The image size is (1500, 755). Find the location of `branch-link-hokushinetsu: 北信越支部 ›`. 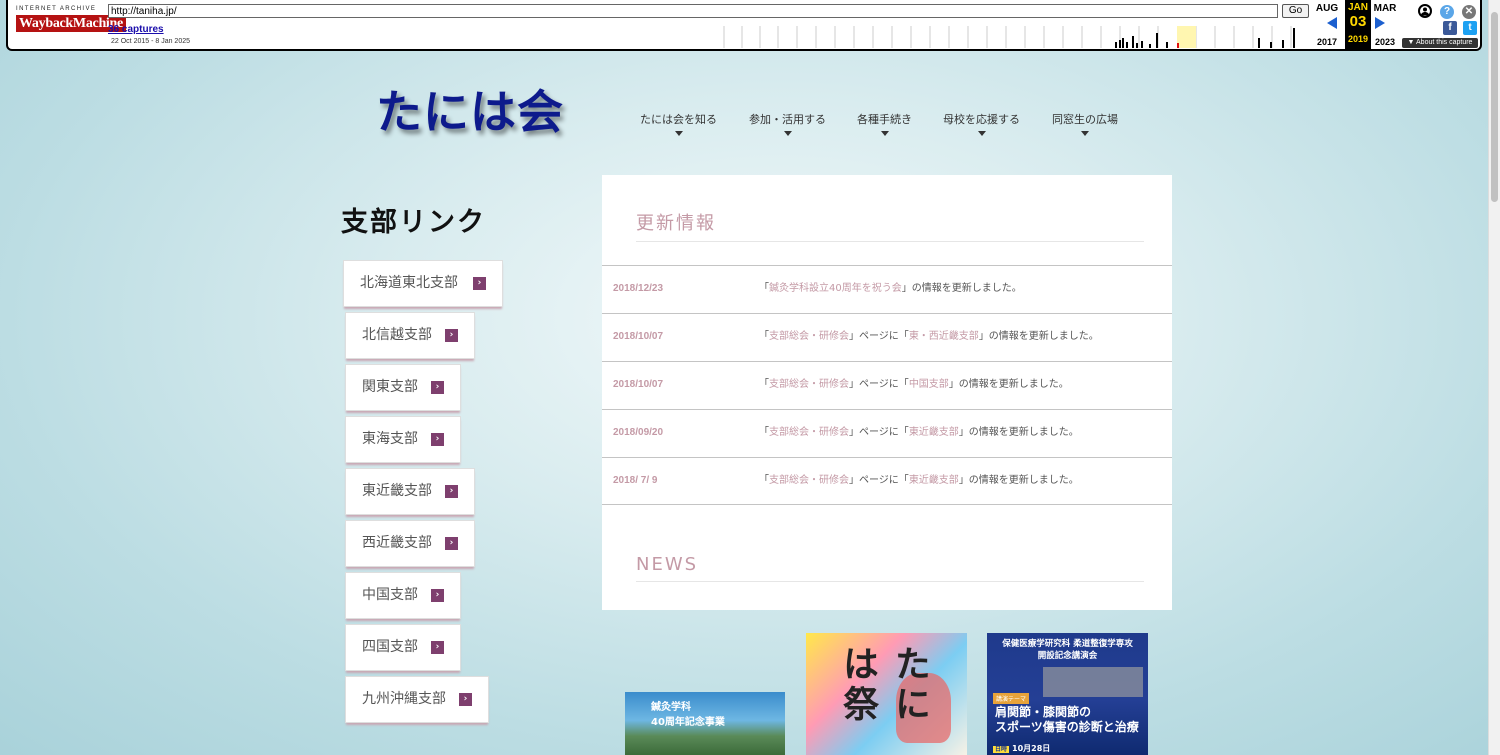

branch-link-hokushinetsu: 北信越支部 › is located at coordinates (410, 335).